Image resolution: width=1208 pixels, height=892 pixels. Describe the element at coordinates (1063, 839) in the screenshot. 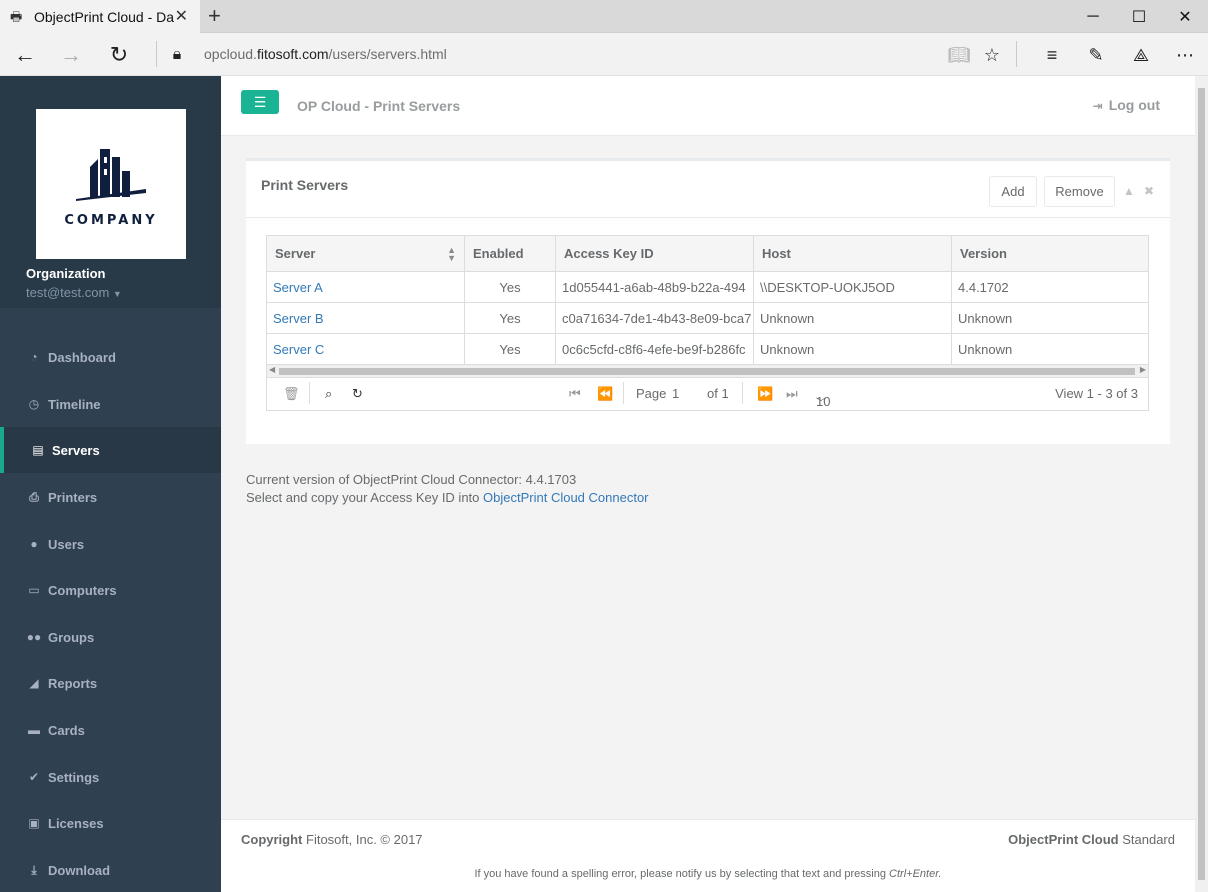

I see `product-name: ObjectPrint Cloud` at that location.